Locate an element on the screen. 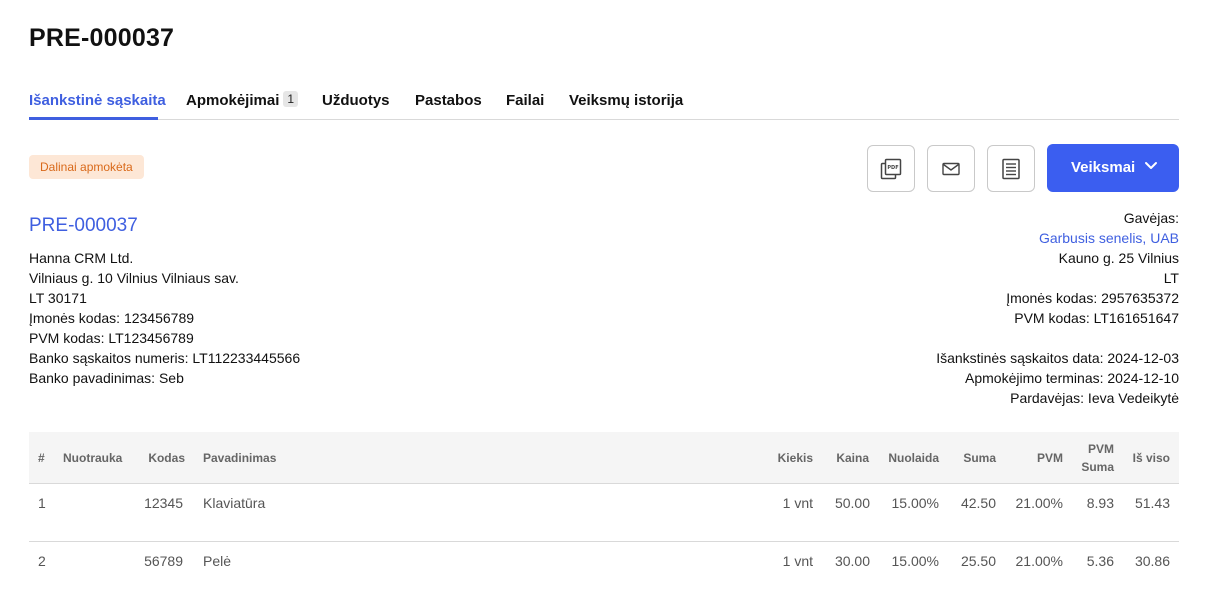 This screenshot has height=604, width=1207. buyer-company-code: Įmonės kodas: 2957635372 is located at coordinates (1092, 298).